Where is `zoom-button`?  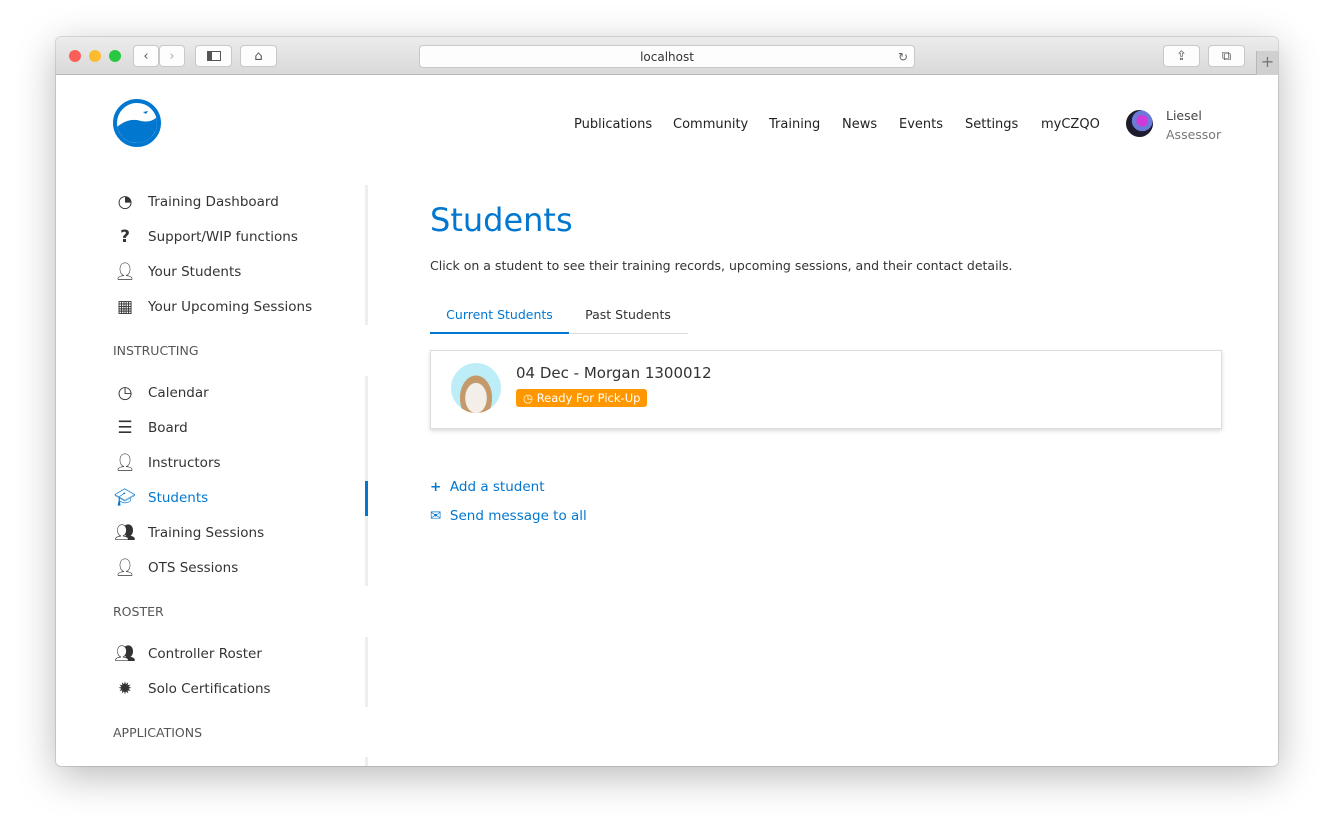 zoom-button is located at coordinates (115, 56).